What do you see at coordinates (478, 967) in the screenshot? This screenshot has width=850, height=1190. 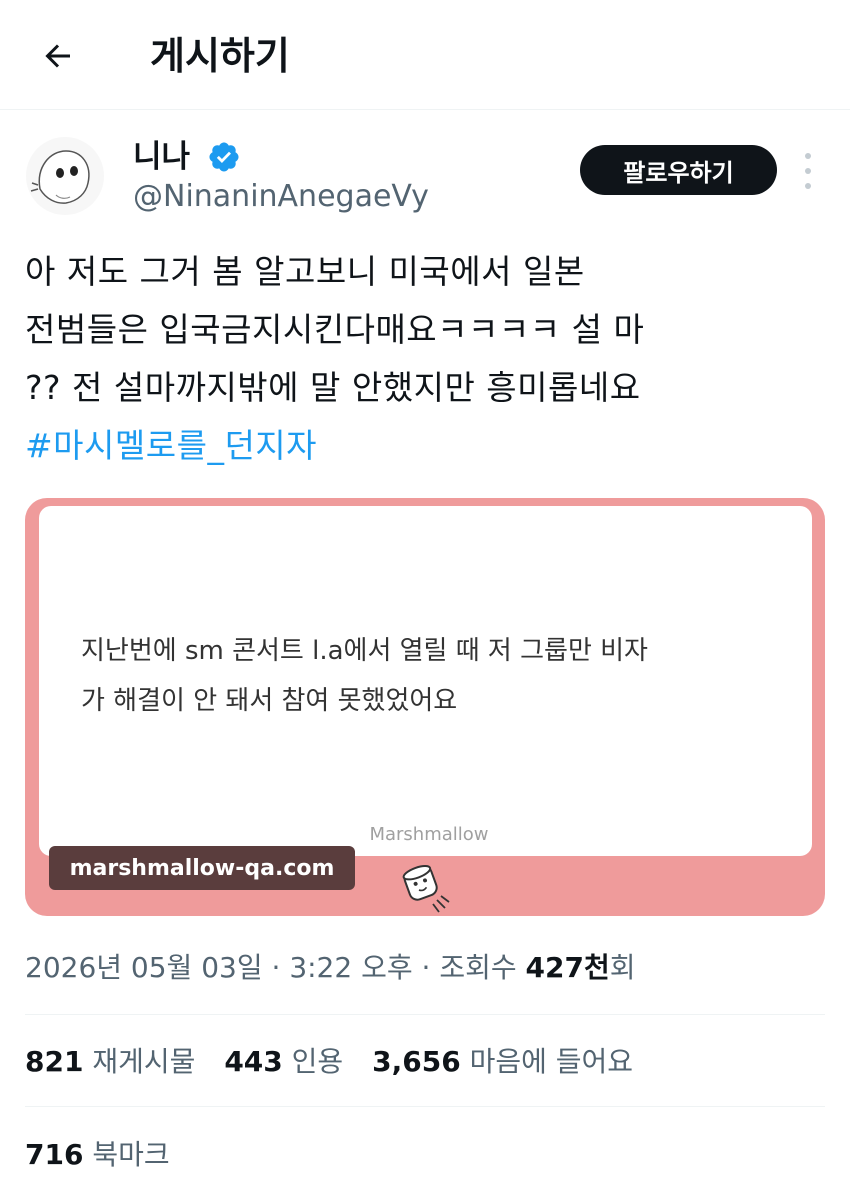 I see `views-label: 조회수` at bounding box center [478, 967].